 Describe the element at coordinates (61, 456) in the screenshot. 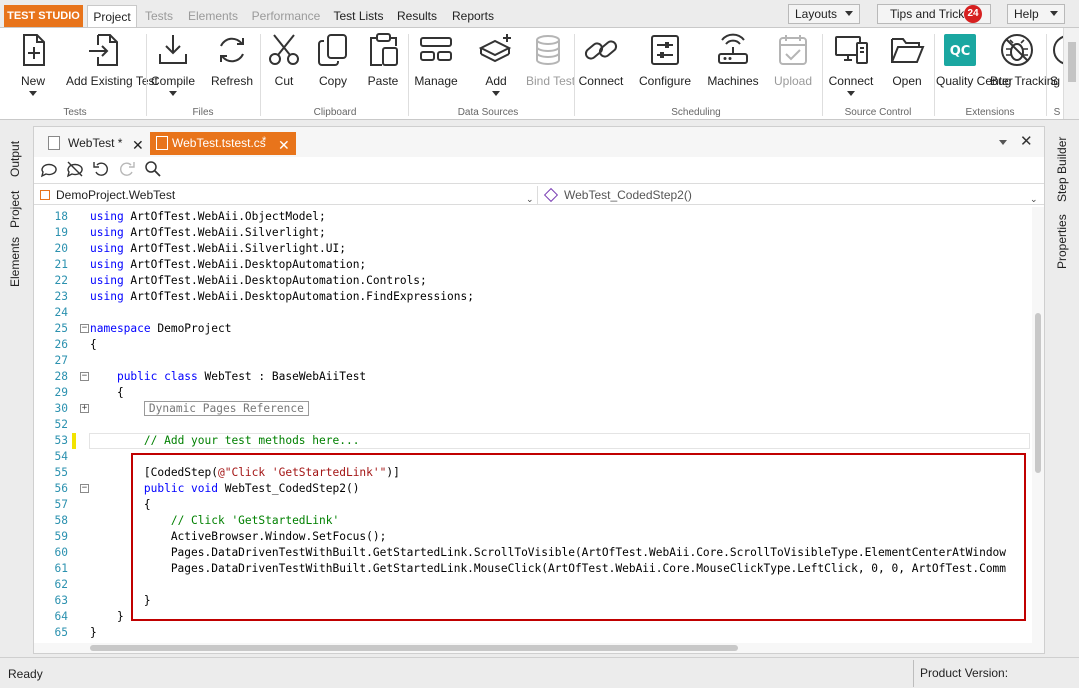

I see `line-number: 54` at that location.